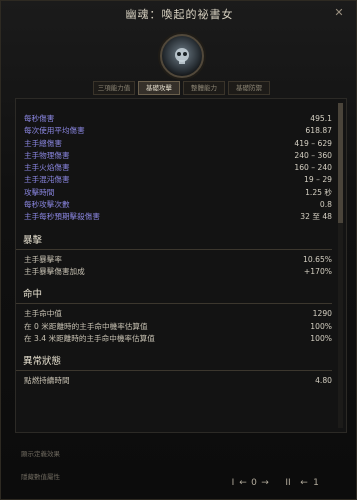 This screenshot has height=500, width=357. What do you see at coordinates (43, 259) in the screenshot?
I see `stat-label: 主手暴擊率` at bounding box center [43, 259].